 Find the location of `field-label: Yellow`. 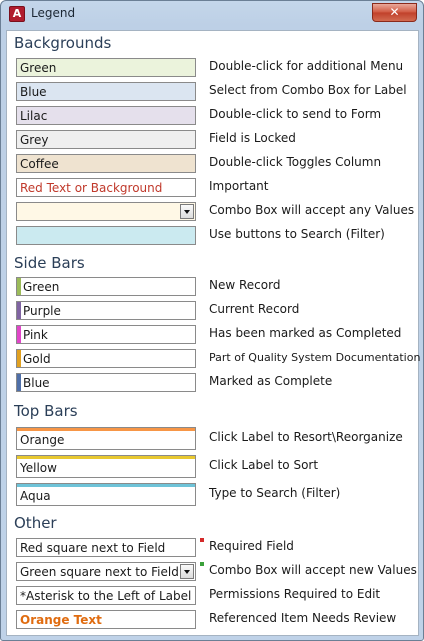

field-label: Yellow is located at coordinates (38, 468).